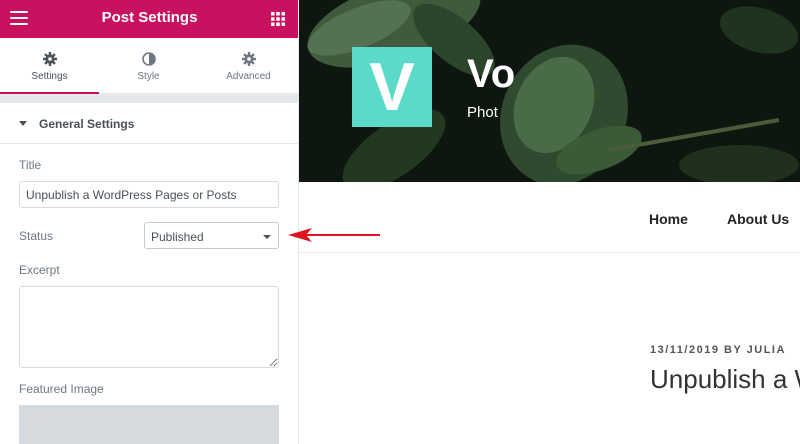 Image resolution: width=800 pixels, height=444 pixels. Describe the element at coordinates (668, 219) in the screenshot. I see `nav-home-link: Home` at that location.